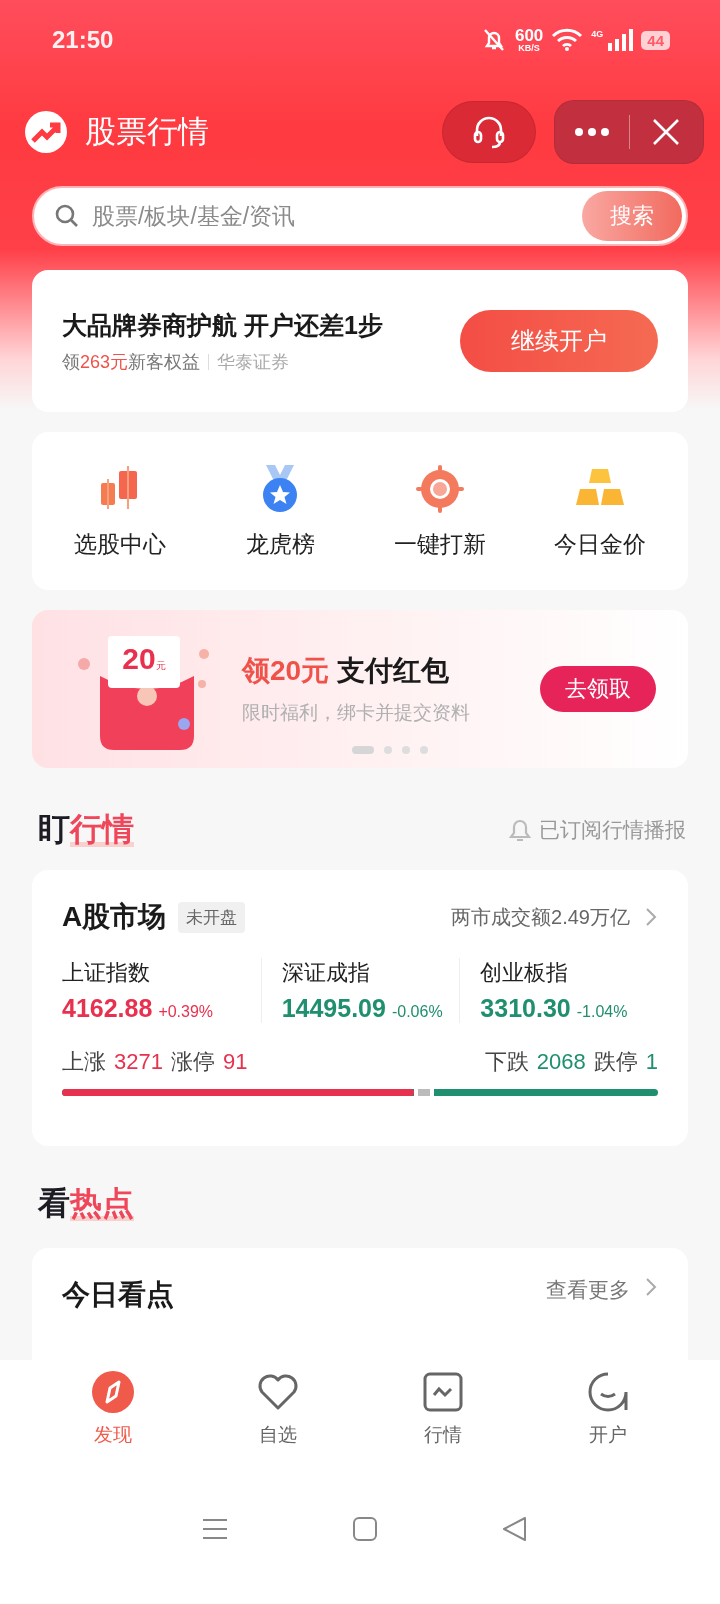 The width and height of the screenshot is (720, 1604). What do you see at coordinates (223, 325) in the screenshot?
I see `promo-title: 大品牌券商护航 开户还差1步` at bounding box center [223, 325].